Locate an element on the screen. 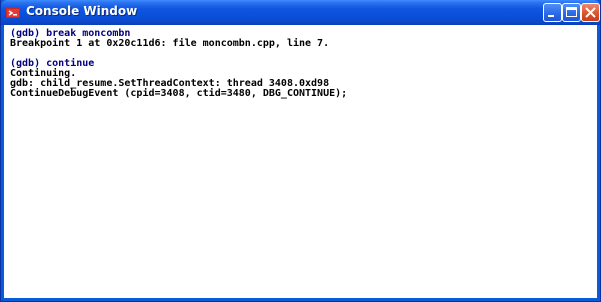 Image resolution: width=601 pixels, height=302 pixels. close-button is located at coordinates (590, 12).